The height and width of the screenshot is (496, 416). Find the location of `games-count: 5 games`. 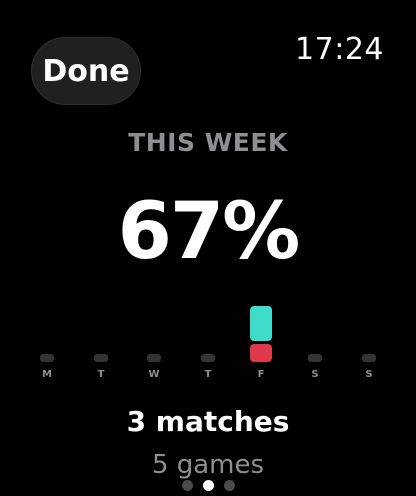

games-count: 5 games is located at coordinates (208, 465).